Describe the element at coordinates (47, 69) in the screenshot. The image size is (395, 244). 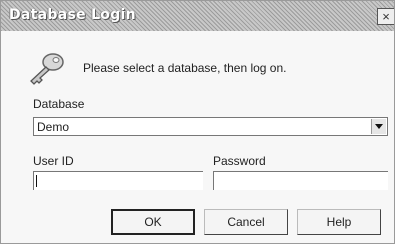
I see `key-icon` at that location.